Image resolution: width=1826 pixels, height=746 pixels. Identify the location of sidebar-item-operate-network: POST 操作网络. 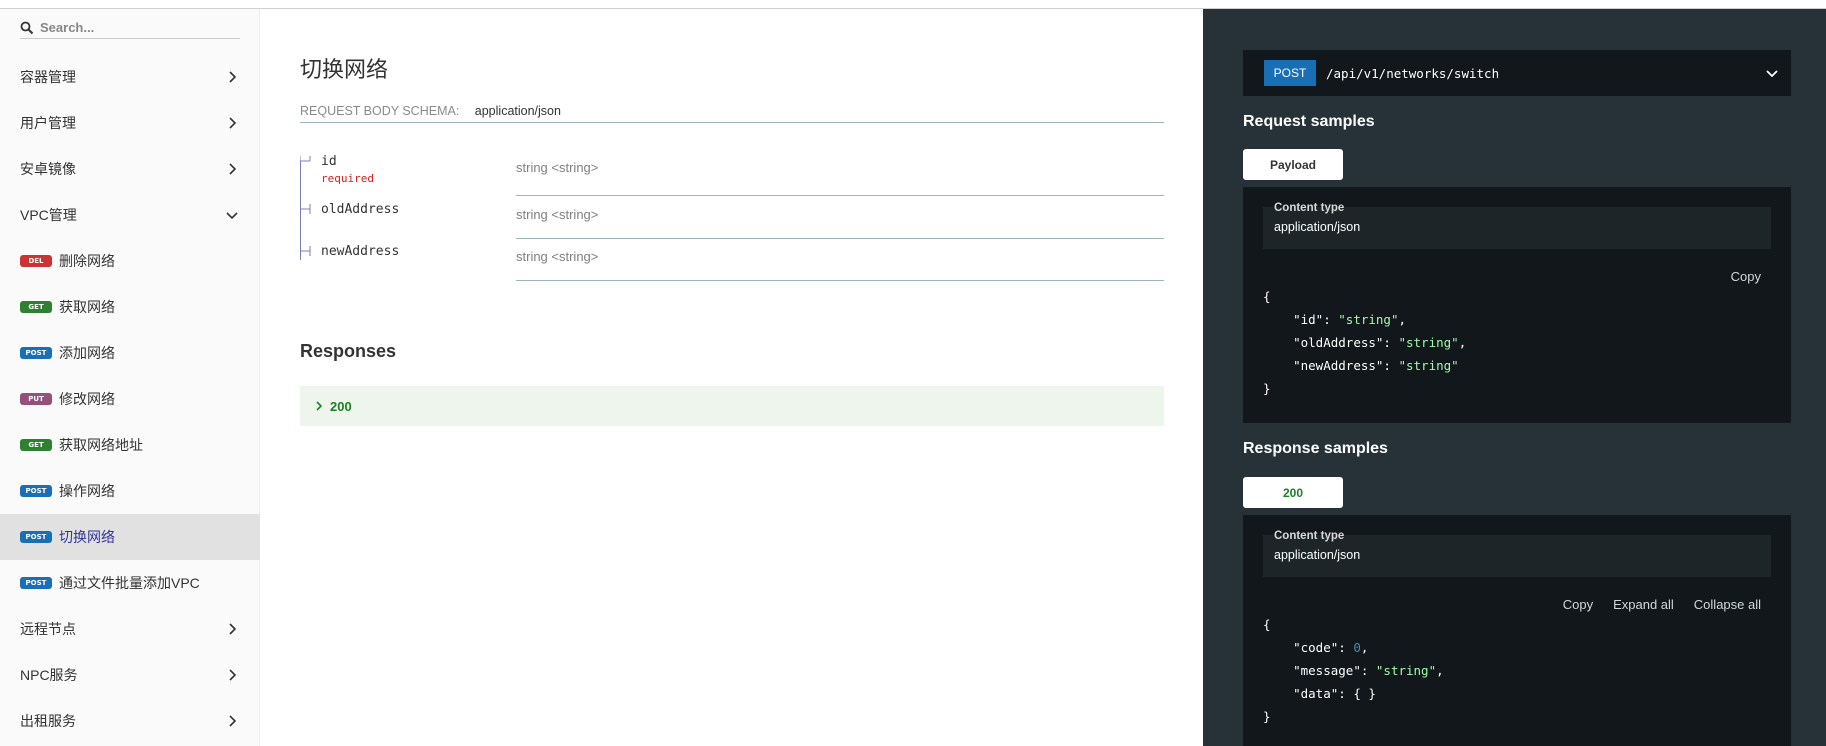
(130, 491).